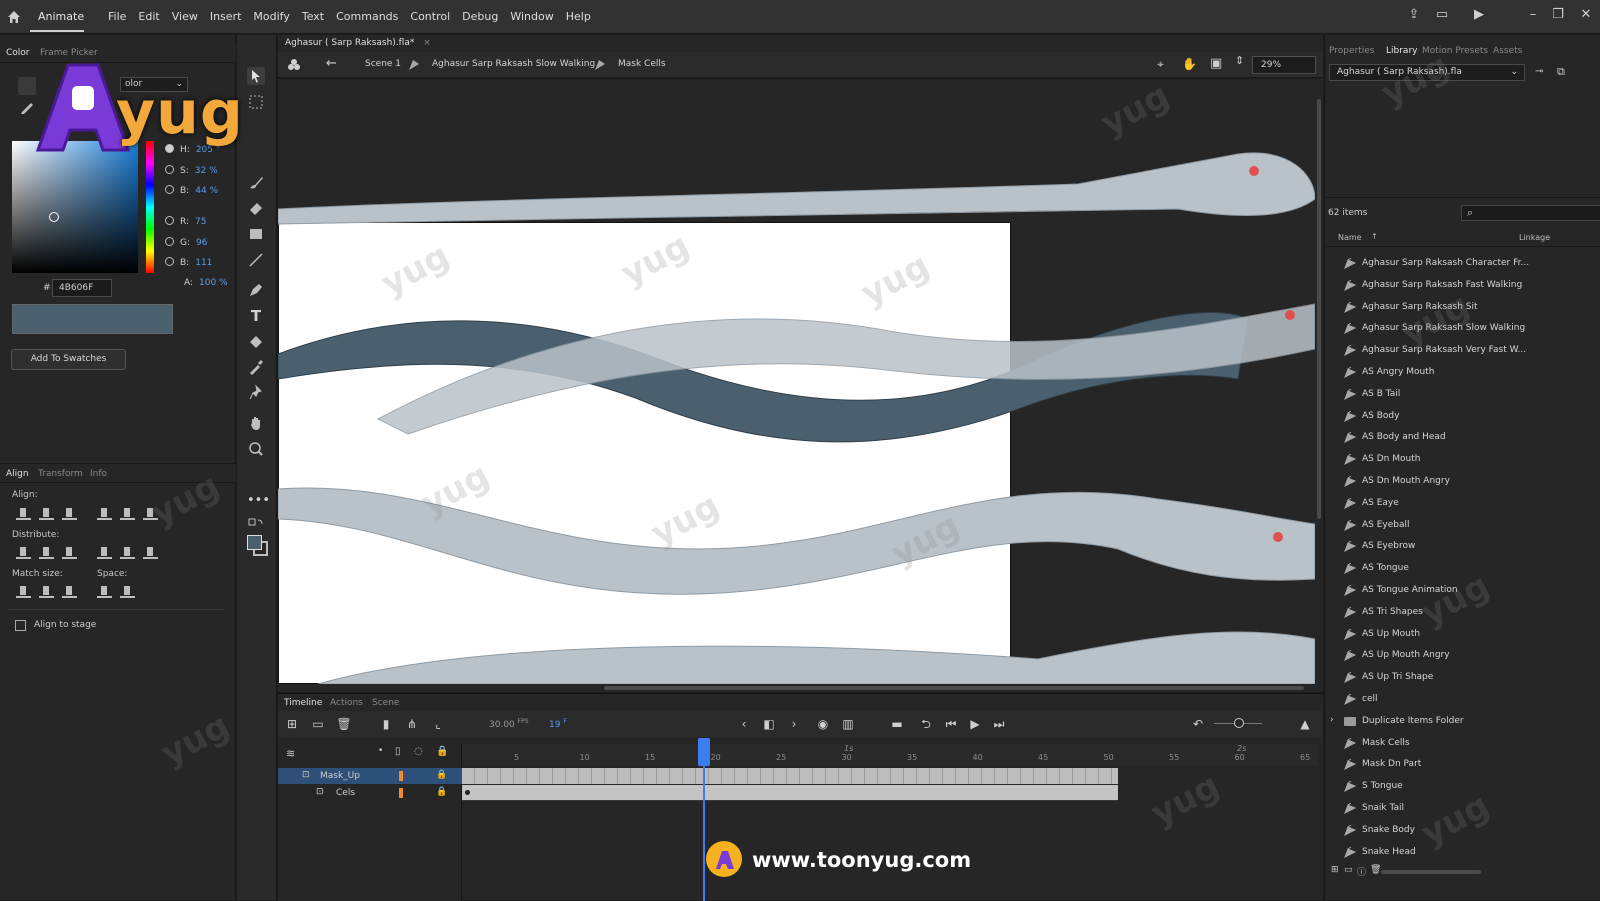 The height and width of the screenshot is (901, 1600). Describe the element at coordinates (1530, 213) in the screenshot. I see `library-search-input: ⌕` at that location.